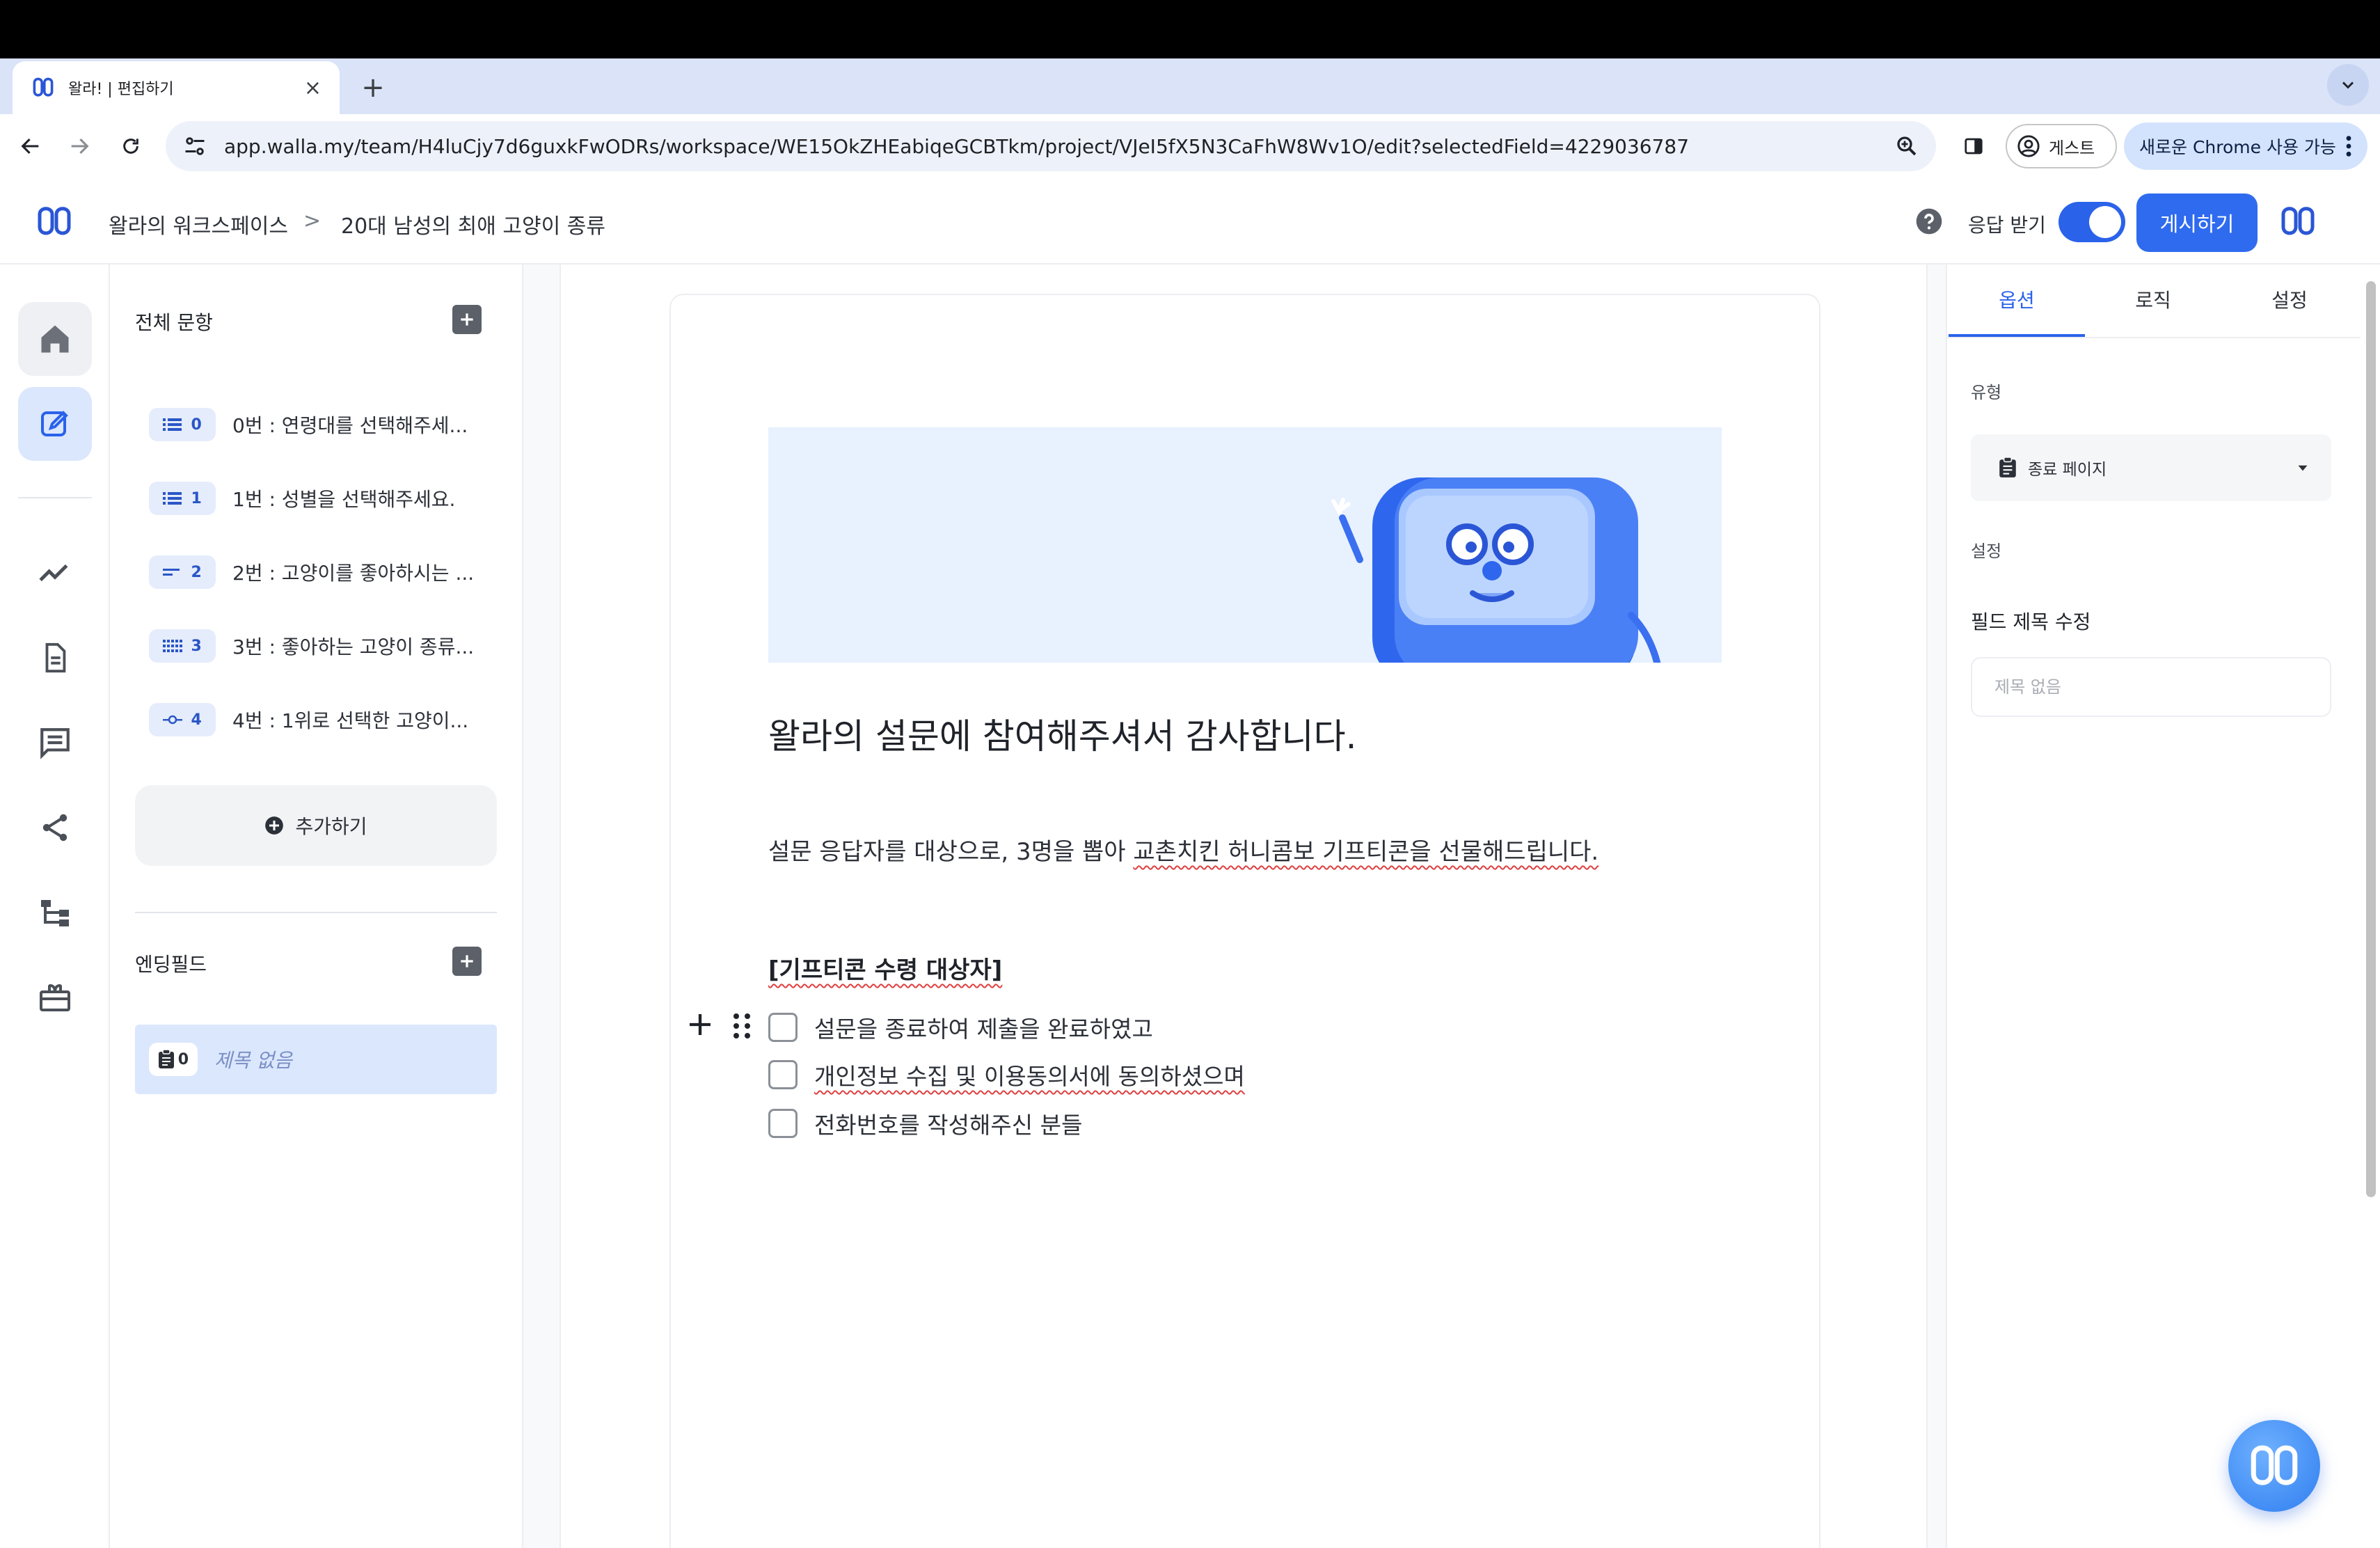 The height and width of the screenshot is (1548, 2380). Describe the element at coordinates (196, 498) in the screenshot. I see `question-number: 1` at that location.